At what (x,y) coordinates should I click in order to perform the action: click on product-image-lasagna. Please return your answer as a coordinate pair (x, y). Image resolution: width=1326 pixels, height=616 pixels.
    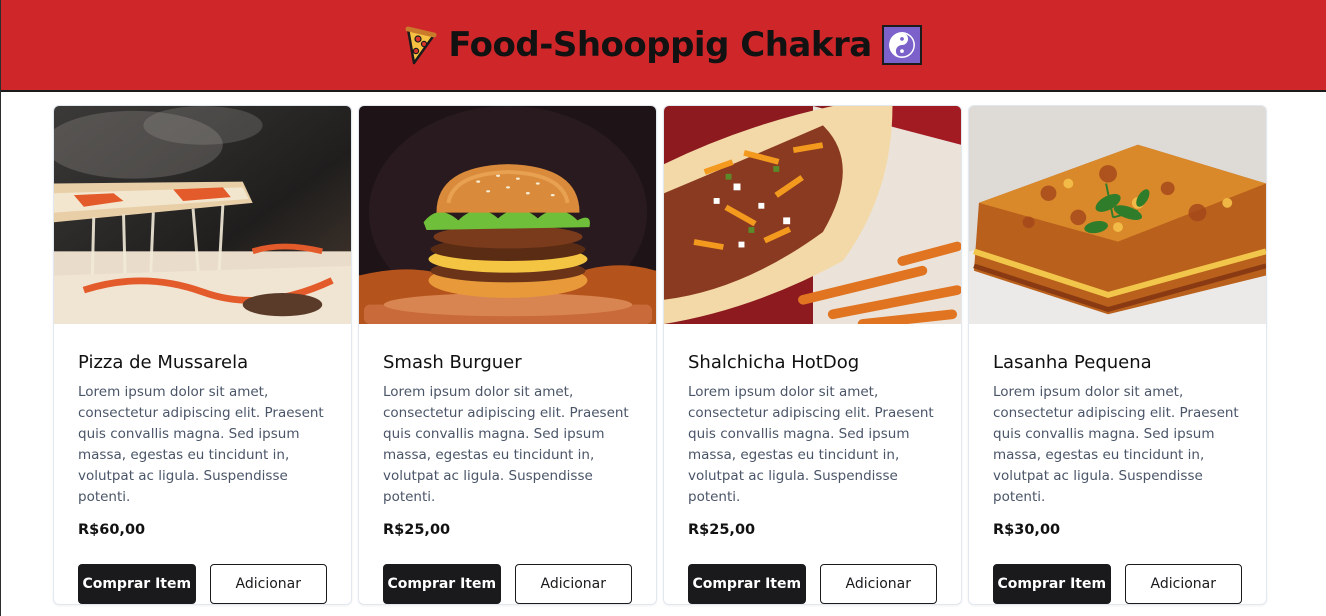
    Looking at the image, I should click on (1117, 215).